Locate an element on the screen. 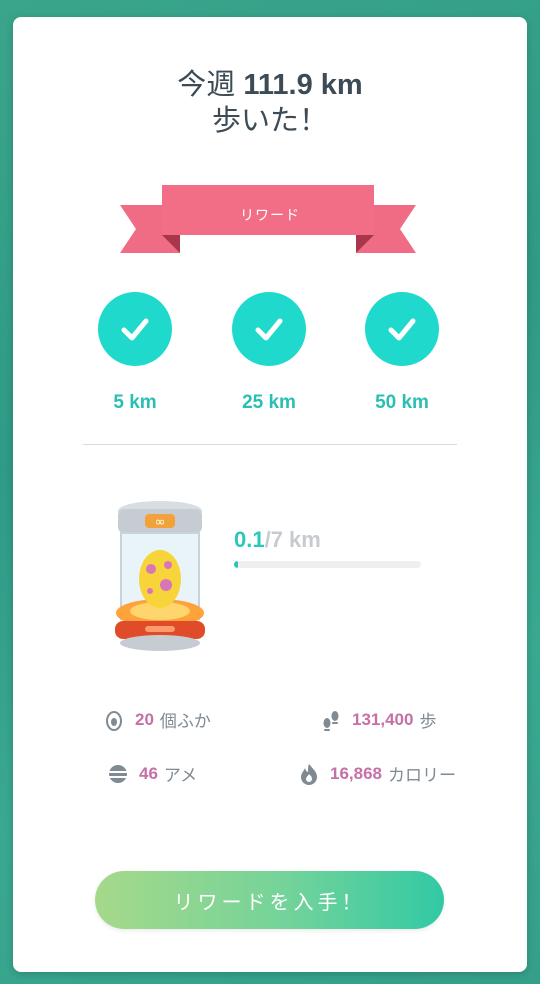  stat-hatched: 20 個ふか is located at coordinates (157, 719).